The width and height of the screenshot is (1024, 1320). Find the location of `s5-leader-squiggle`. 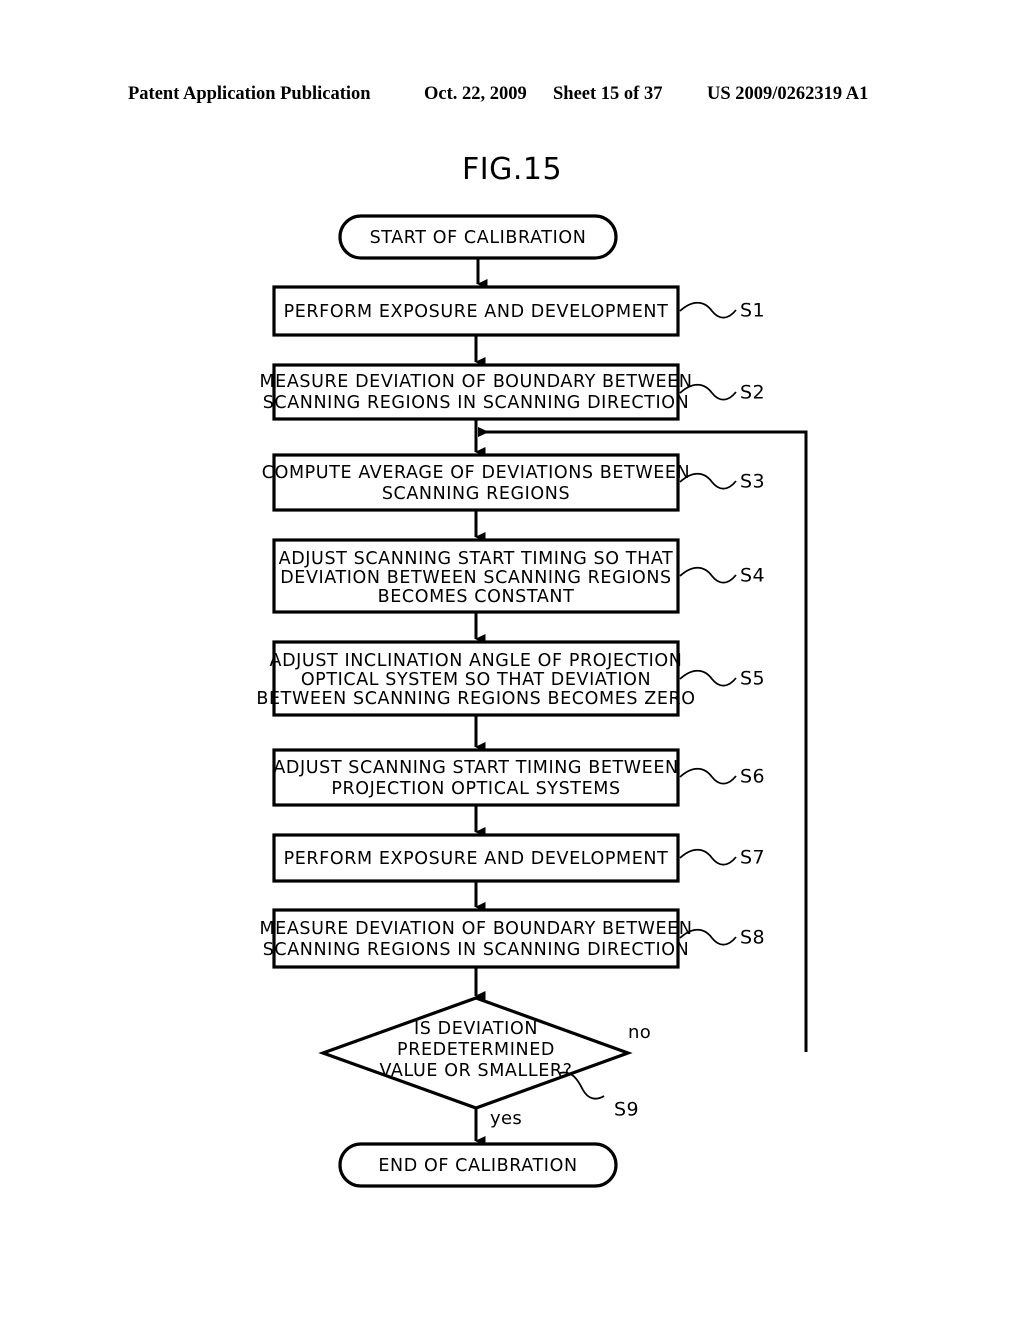

s5-leader-squiggle is located at coordinates (708, 678).